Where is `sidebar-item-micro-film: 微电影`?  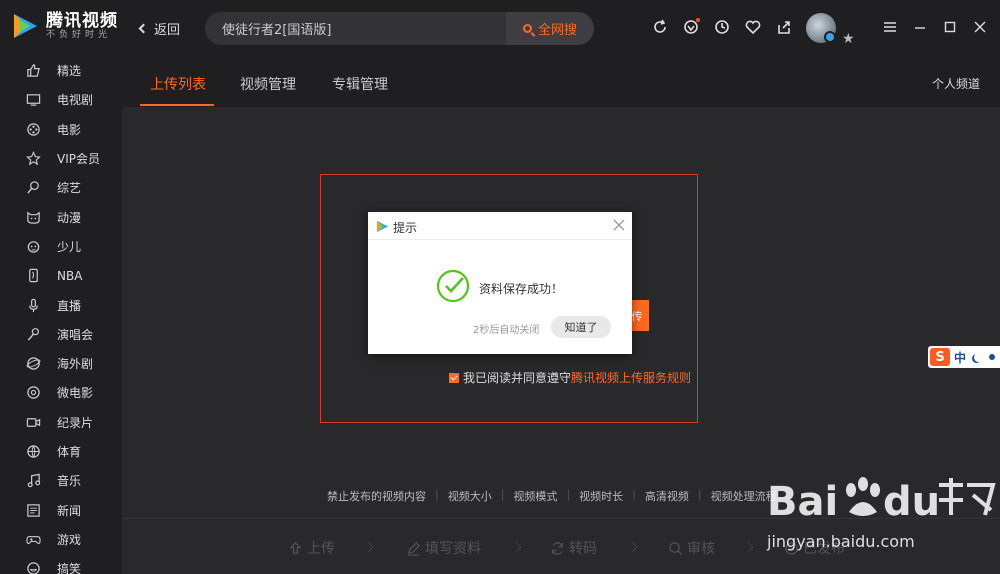 sidebar-item-micro-film: 微电影 is located at coordinates (61, 392).